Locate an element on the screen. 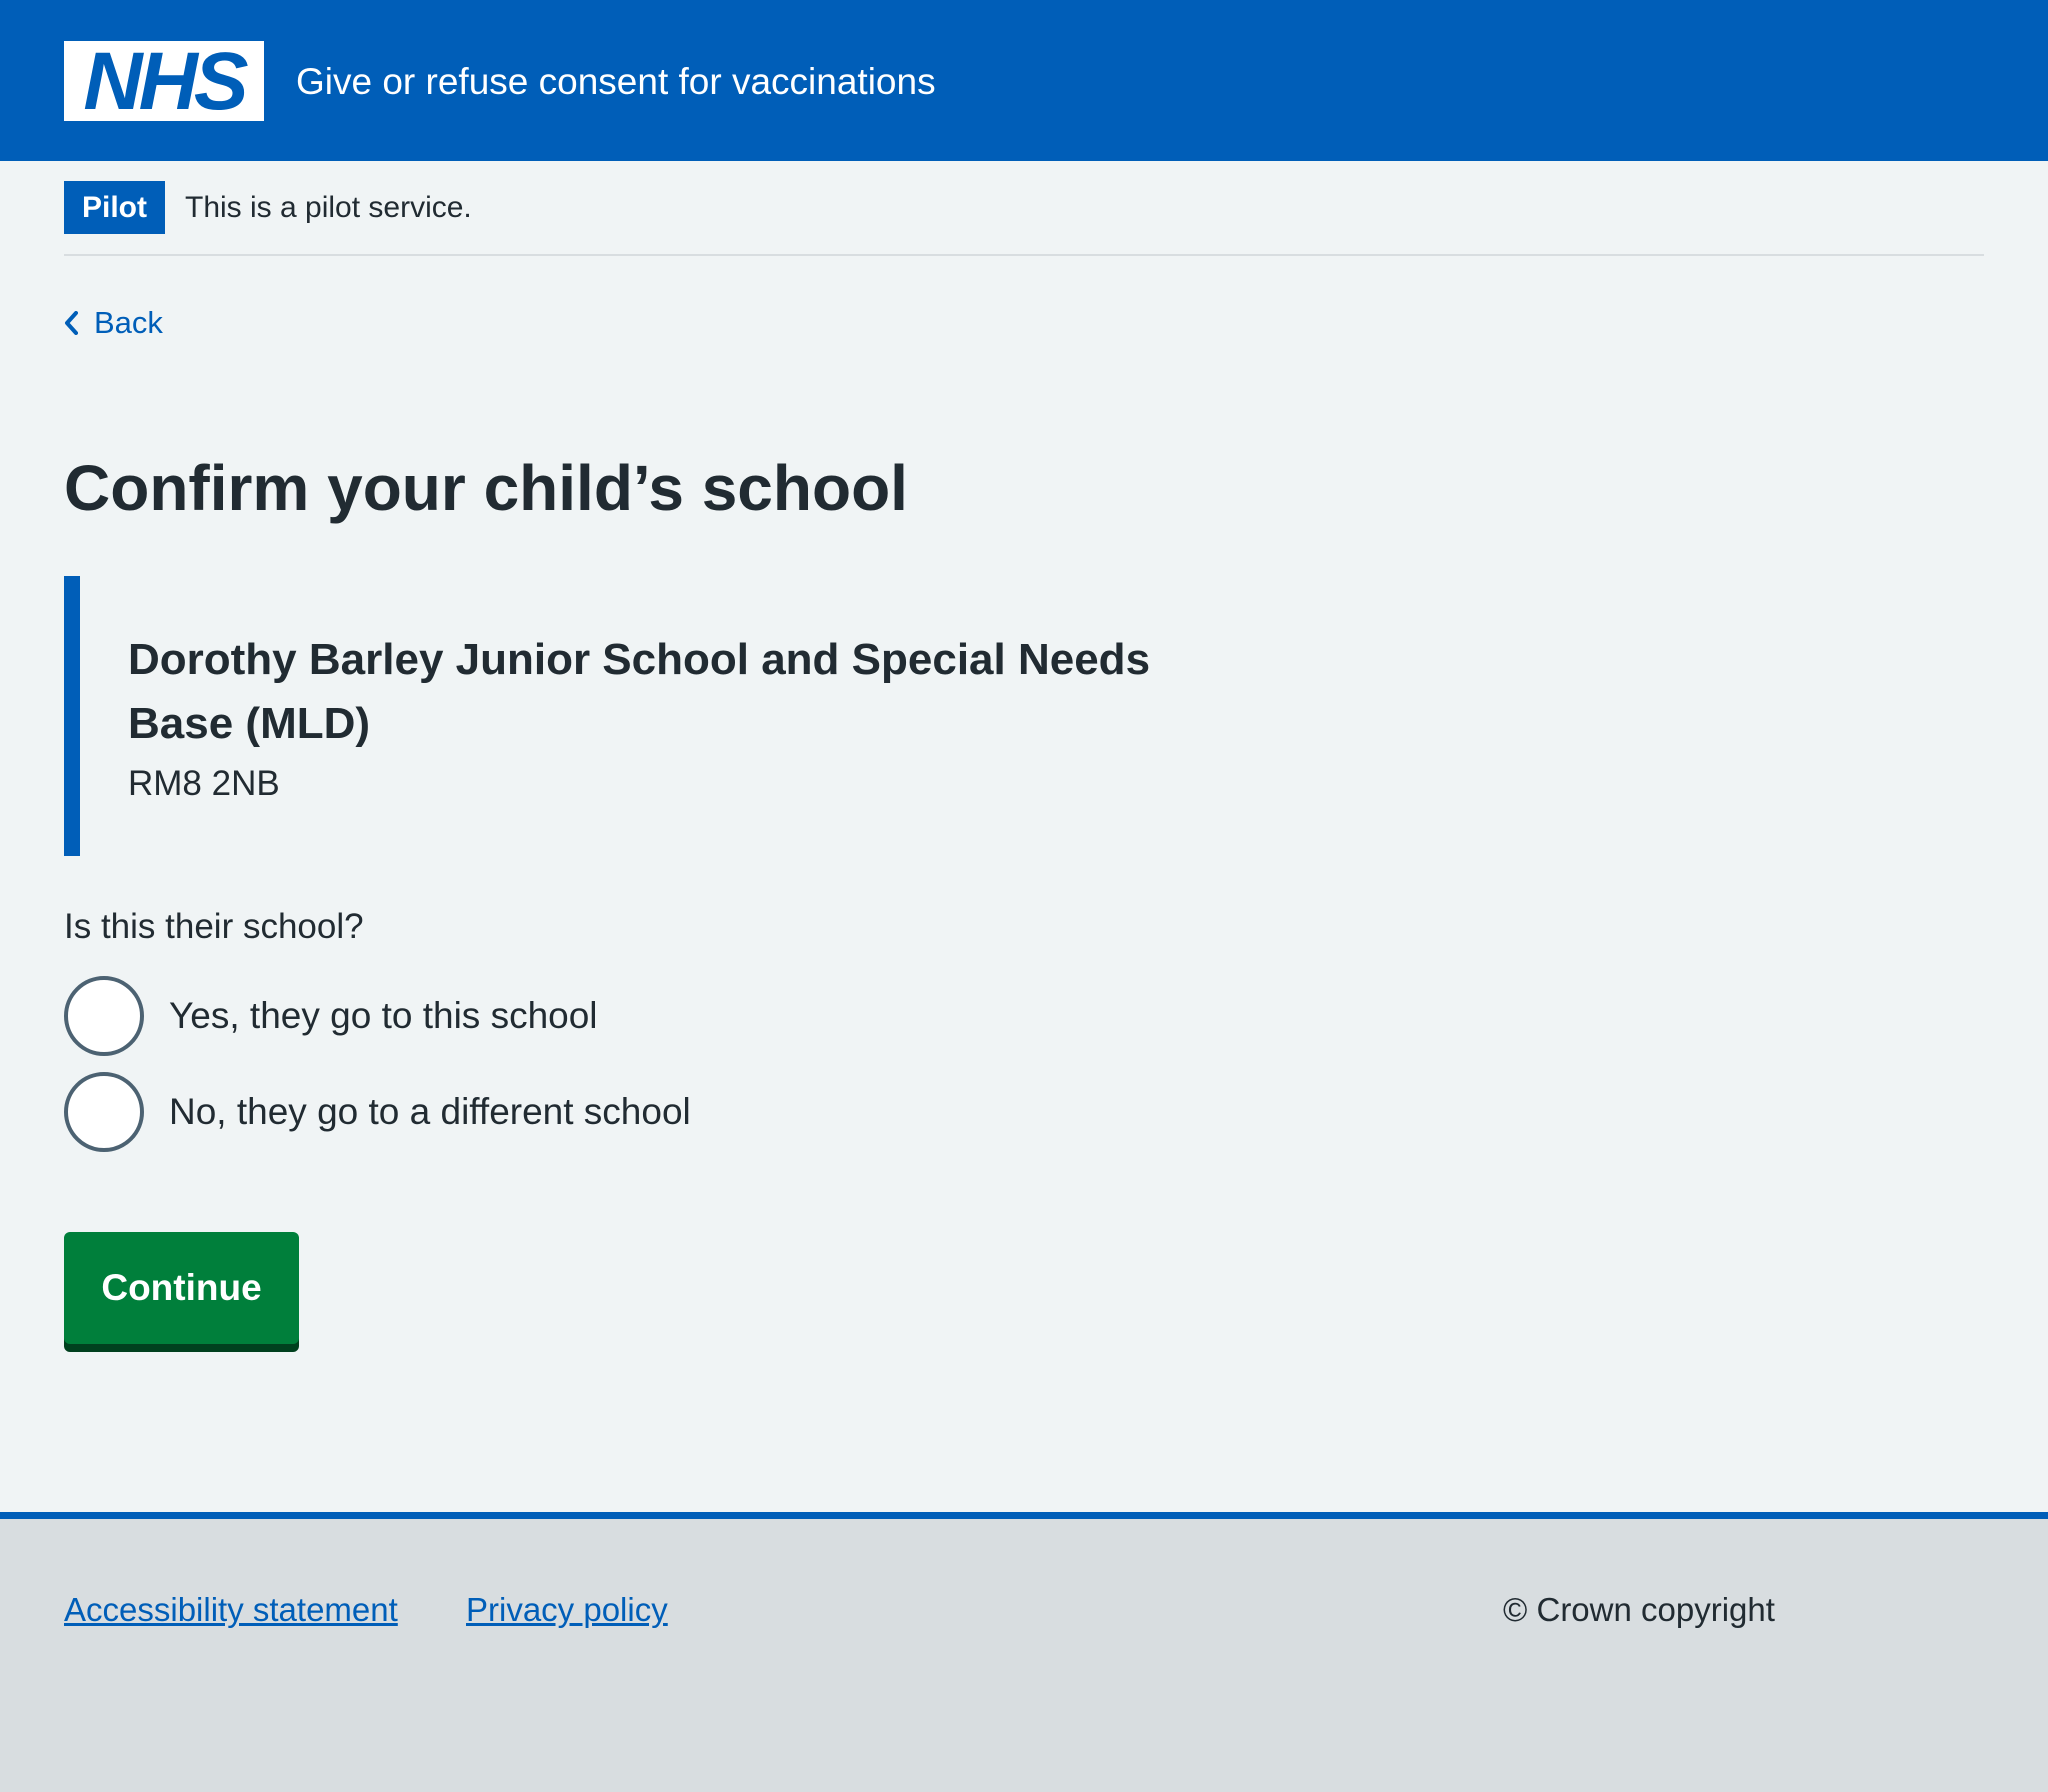 The height and width of the screenshot is (1792, 2048). phase-tag: Pilot is located at coordinates (114, 207).